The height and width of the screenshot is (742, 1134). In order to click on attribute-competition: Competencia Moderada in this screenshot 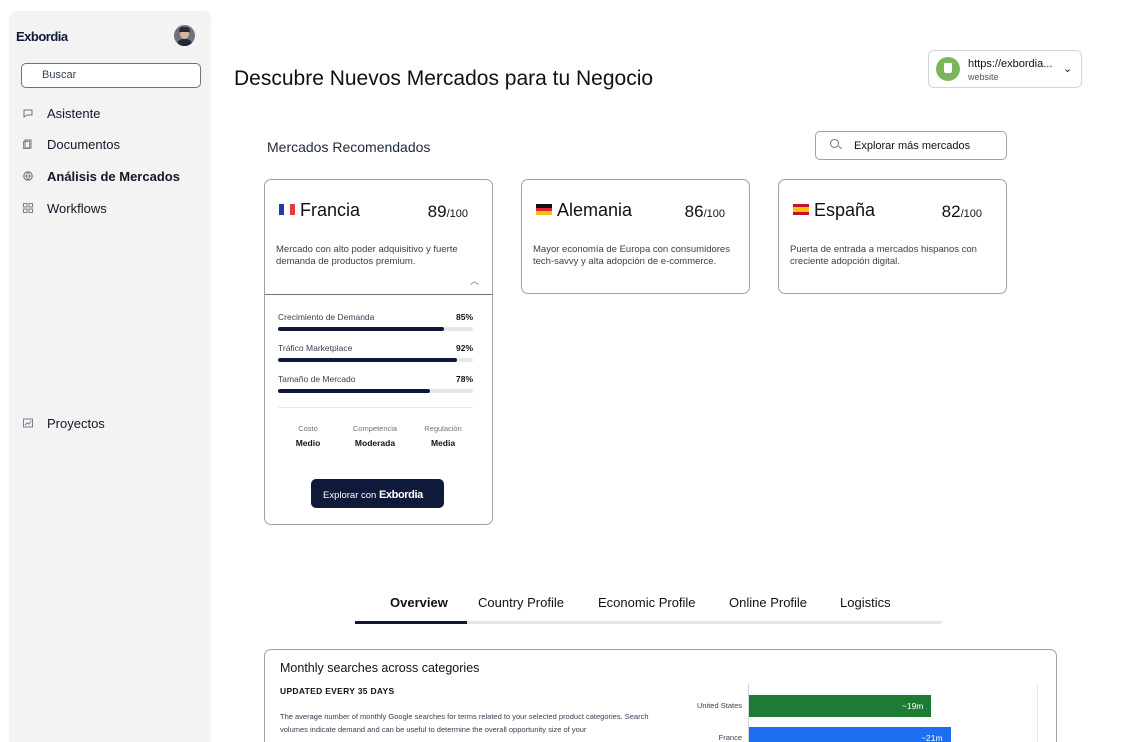, I will do `click(375, 436)`.